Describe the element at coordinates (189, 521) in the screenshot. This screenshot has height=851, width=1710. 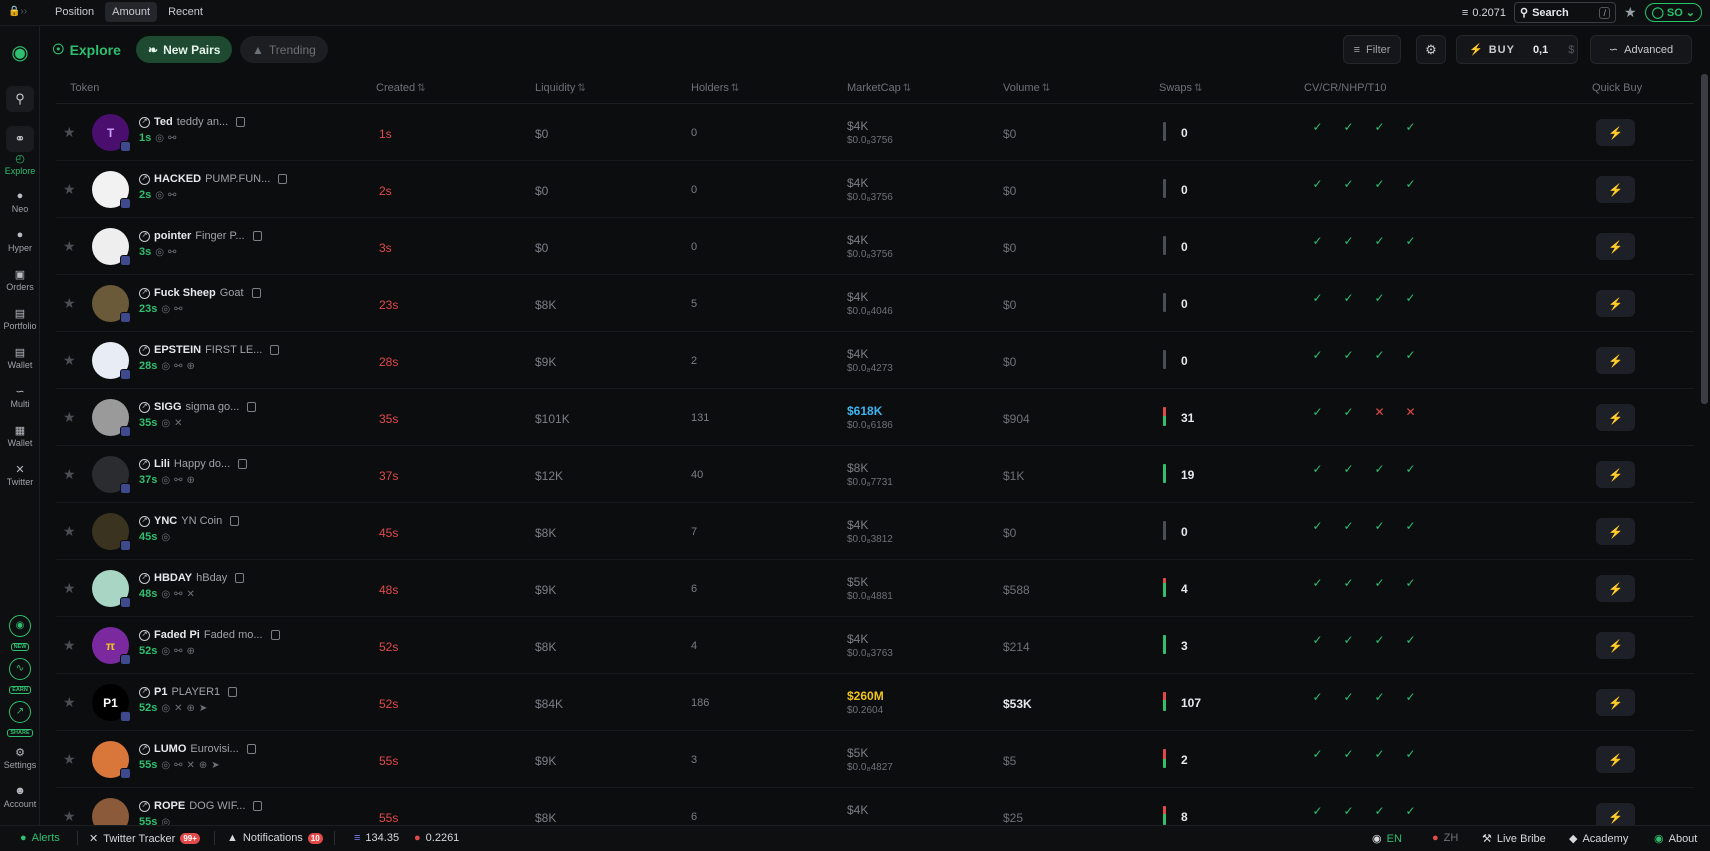
I see `token-name: ↗ YNC YN Coin` at that location.